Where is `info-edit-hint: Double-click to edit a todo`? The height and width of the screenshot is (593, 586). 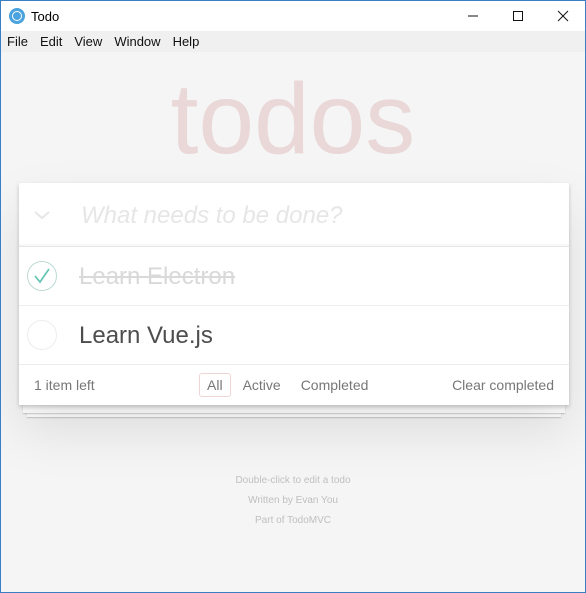 info-edit-hint: Double-click to edit a todo is located at coordinates (293, 480).